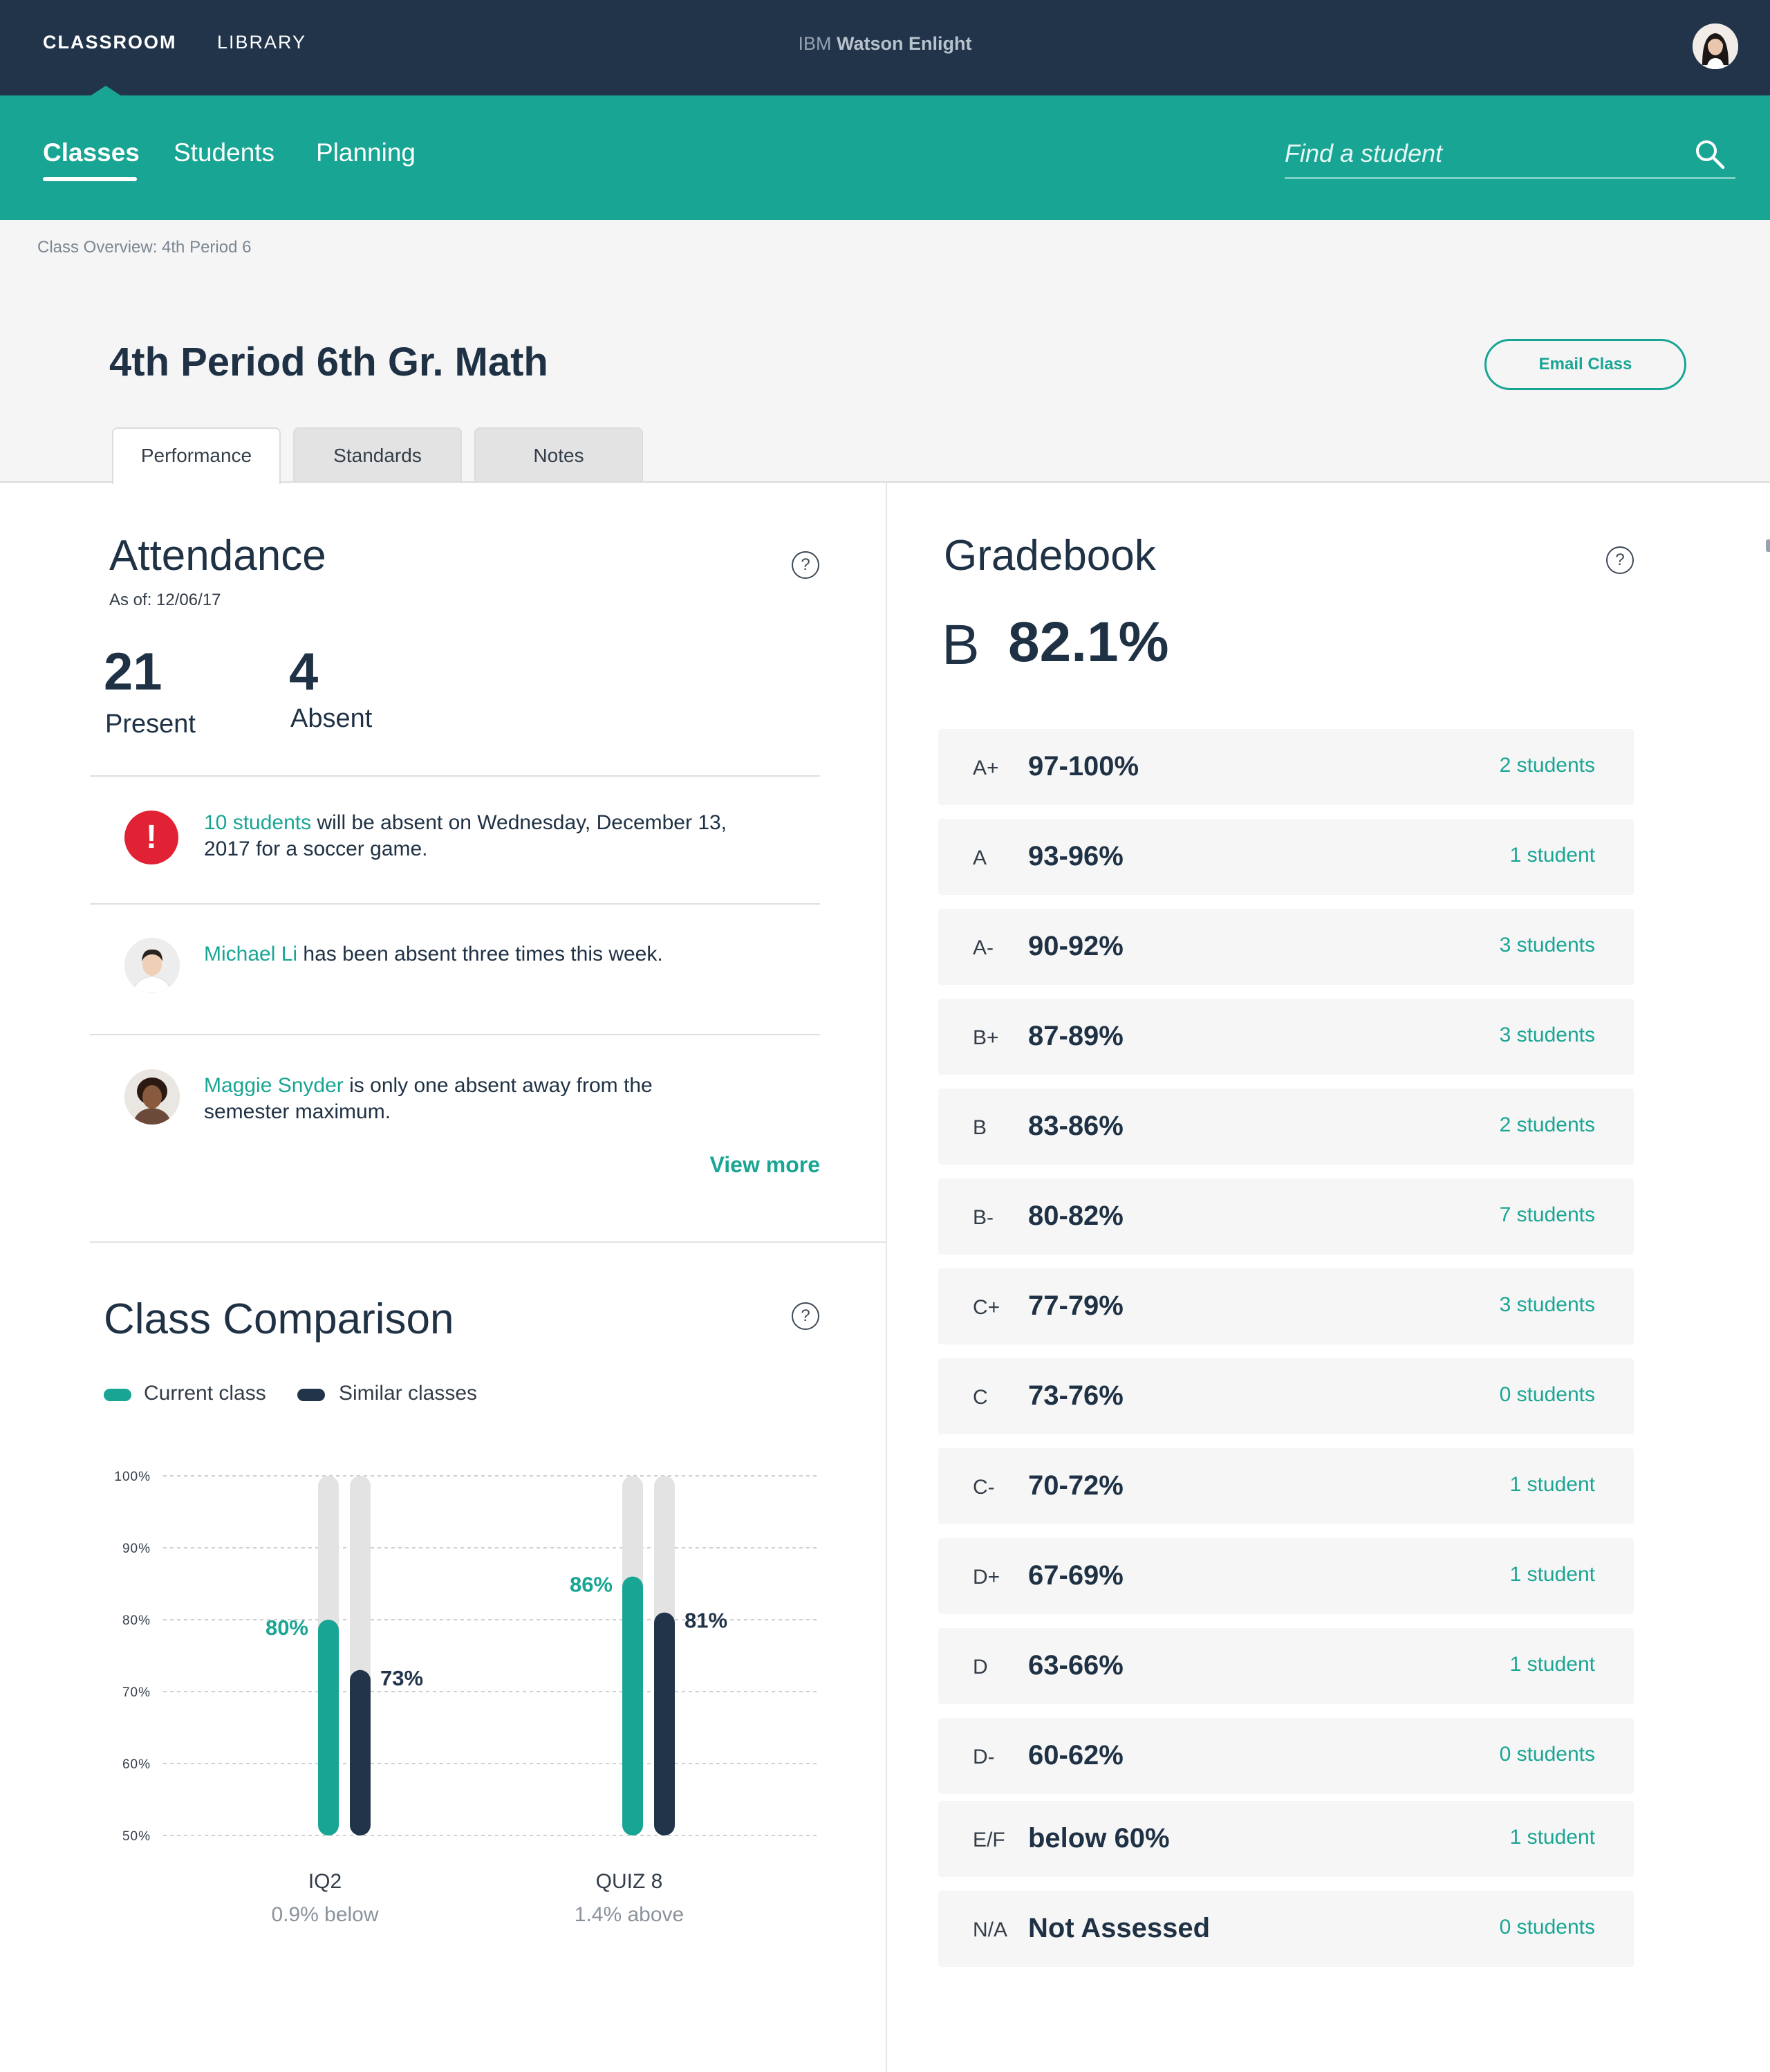 The height and width of the screenshot is (2072, 1770). I want to click on tab-planning: Planning, so click(366, 152).